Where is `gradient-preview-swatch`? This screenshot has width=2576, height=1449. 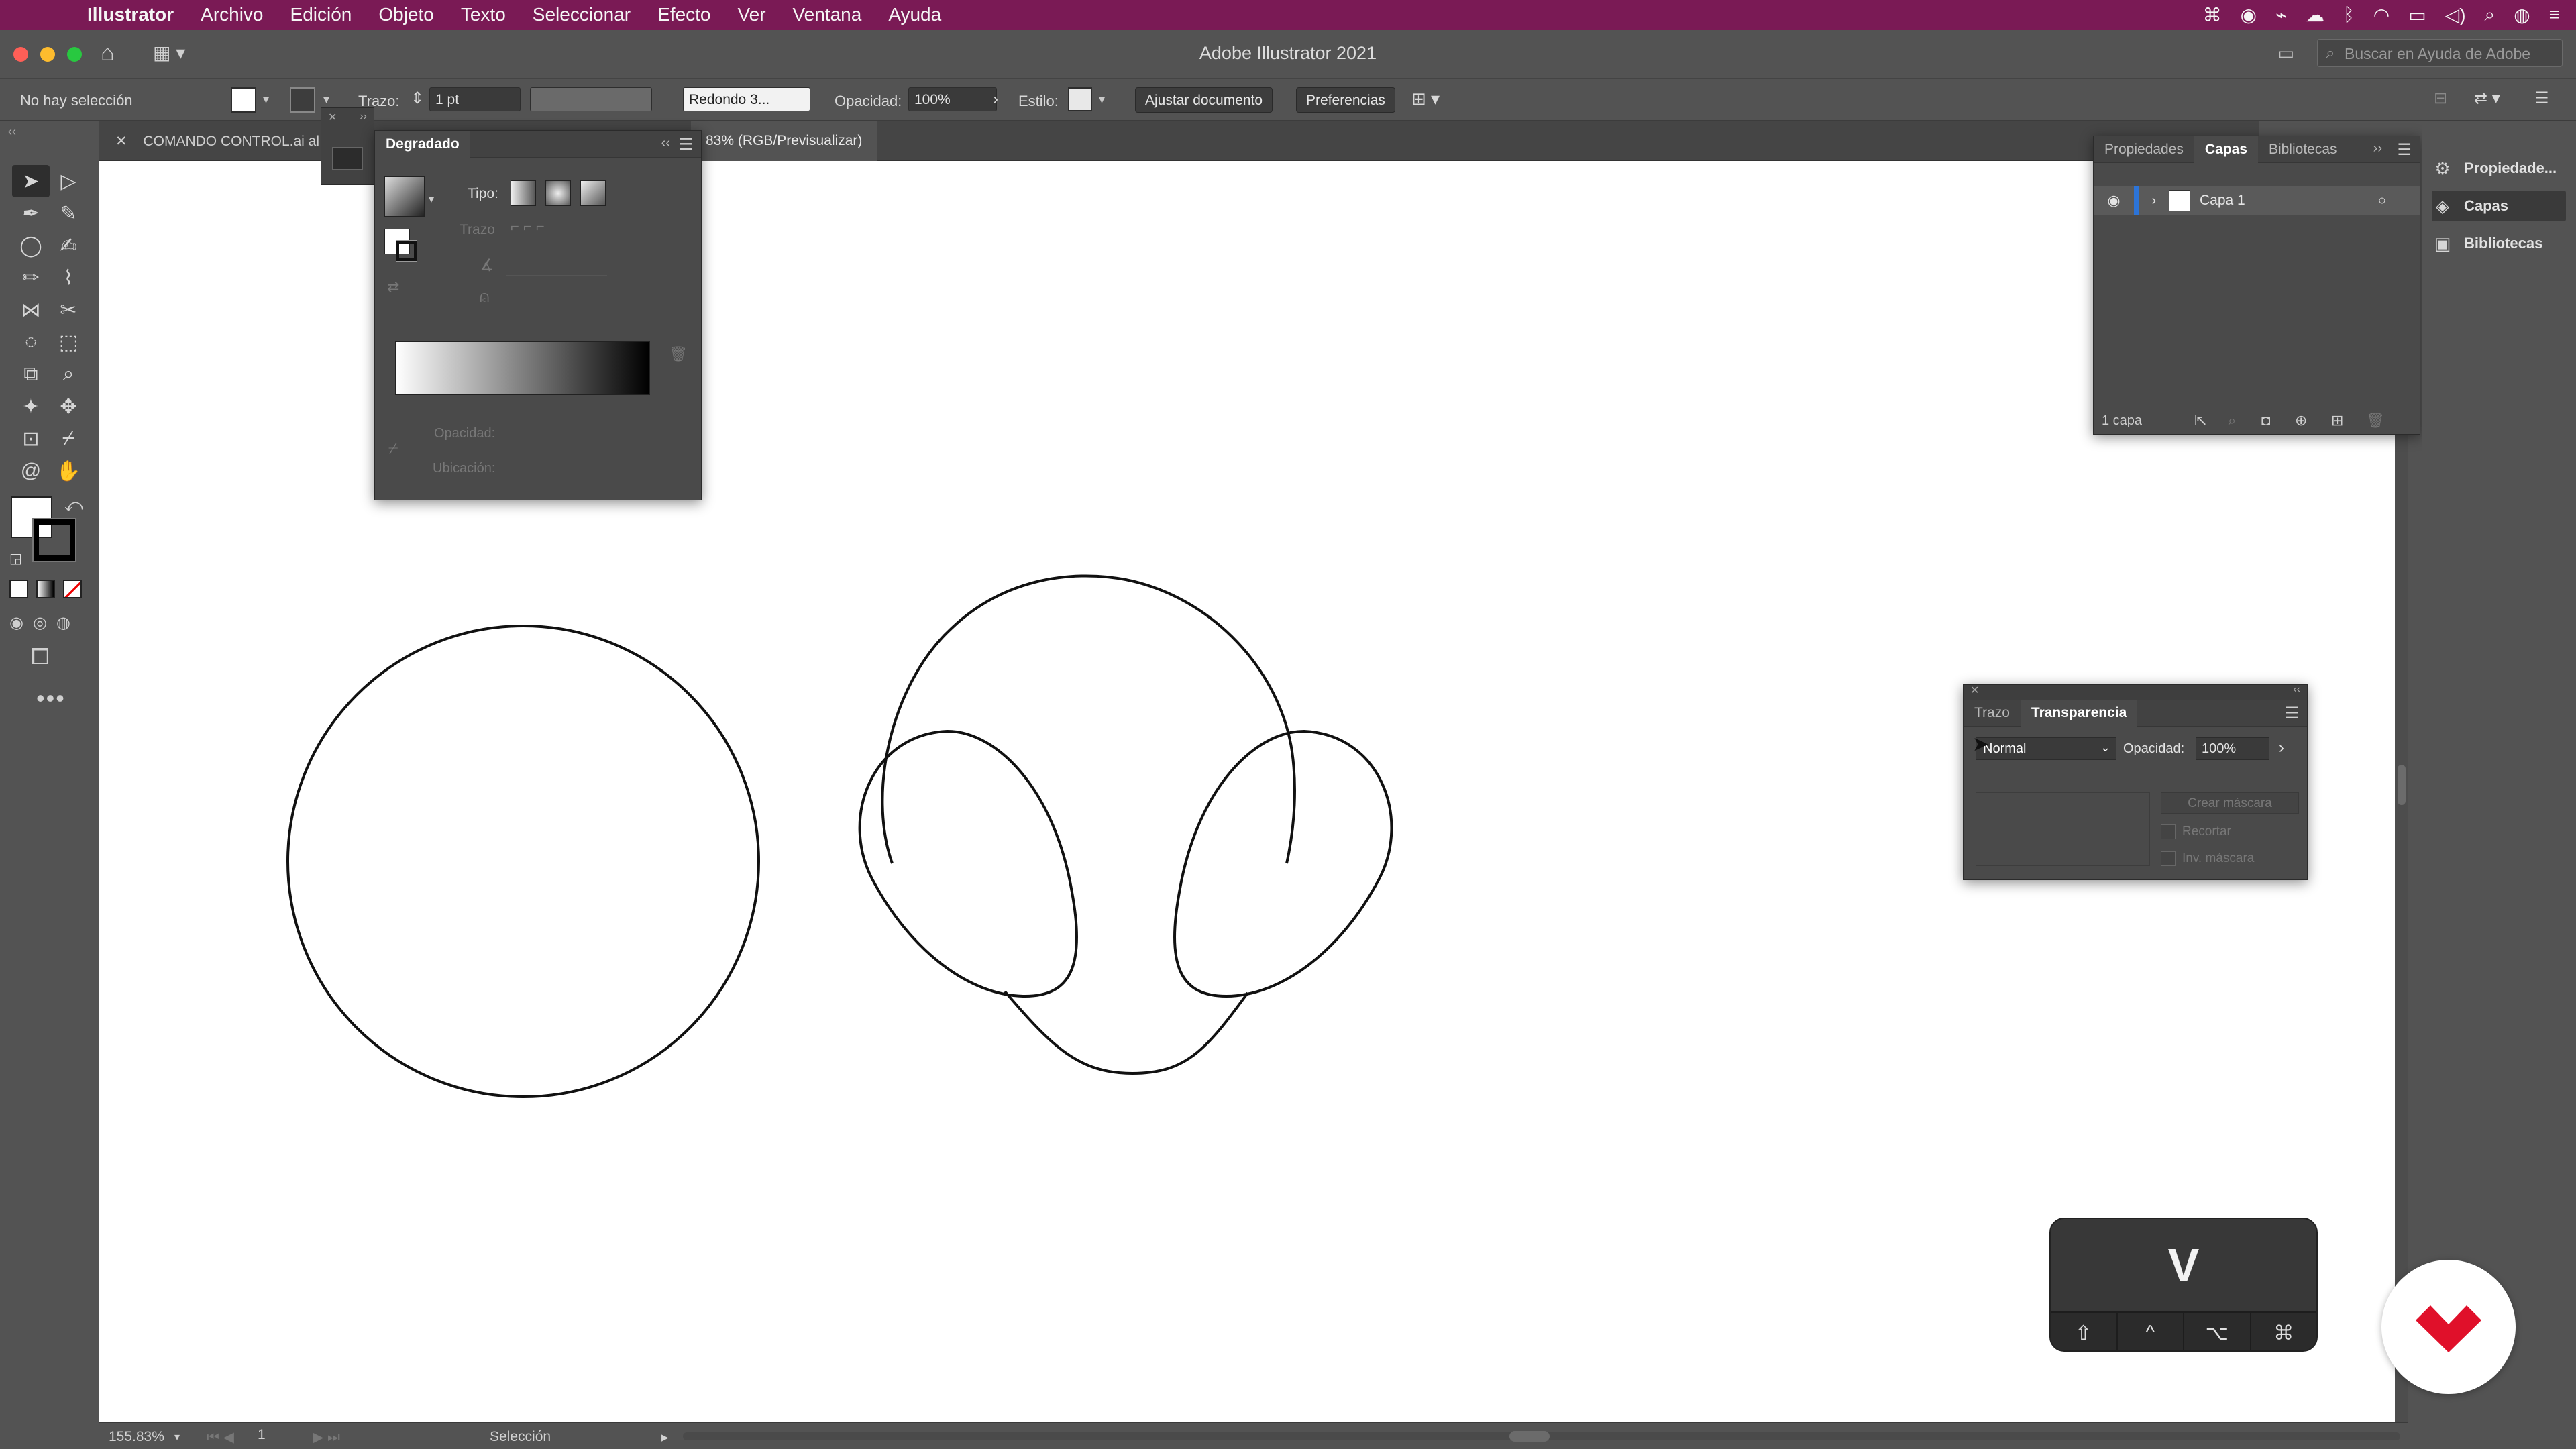
gradient-preview-swatch is located at coordinates (404, 196).